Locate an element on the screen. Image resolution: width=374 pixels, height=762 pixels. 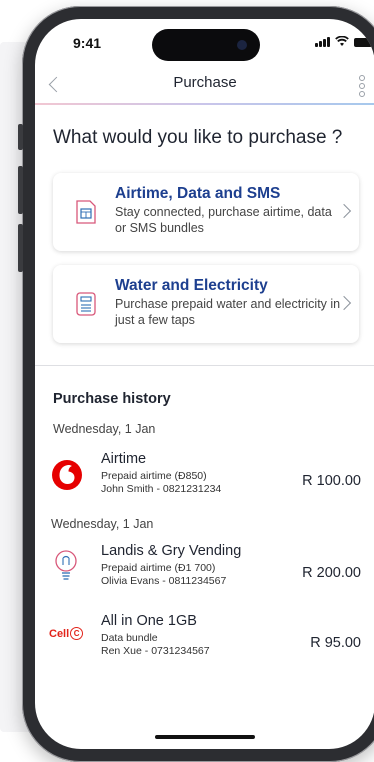
home-indicator is located at coordinates (205, 737).